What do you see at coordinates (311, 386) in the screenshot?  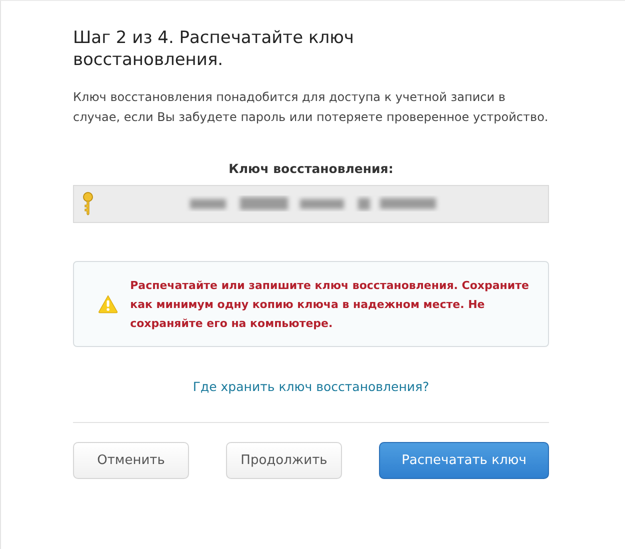 I see `help-link: Где хранить ключ восстановления?` at bounding box center [311, 386].